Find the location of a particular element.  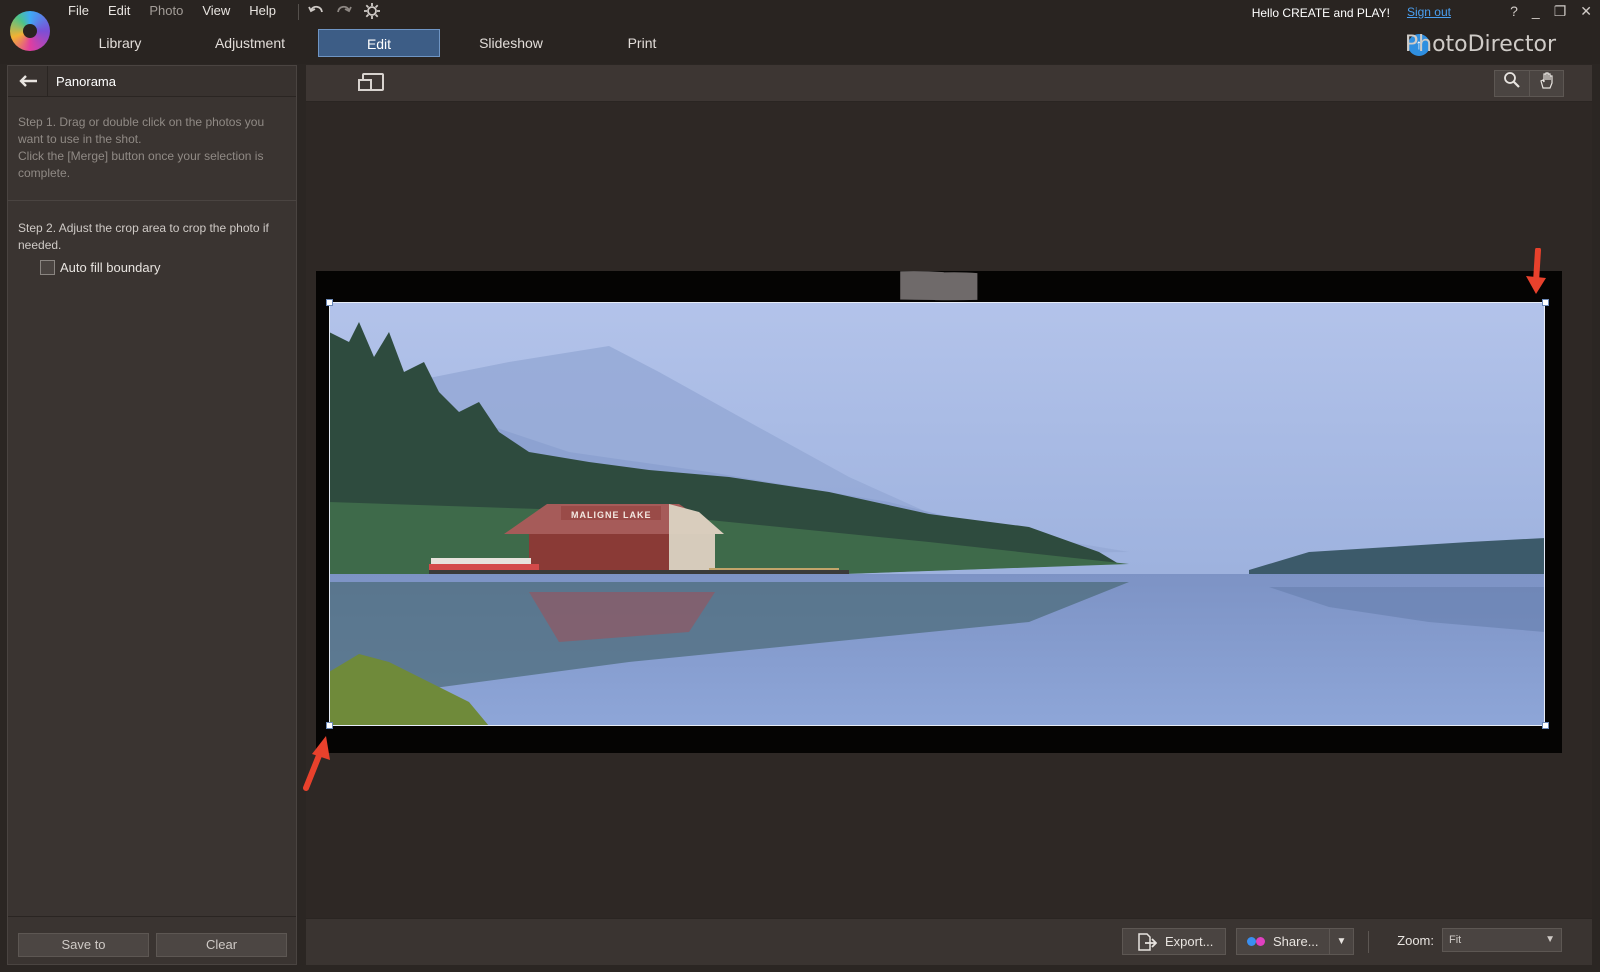

brand-name: PhotoDirector is located at coordinates (1480, 44).